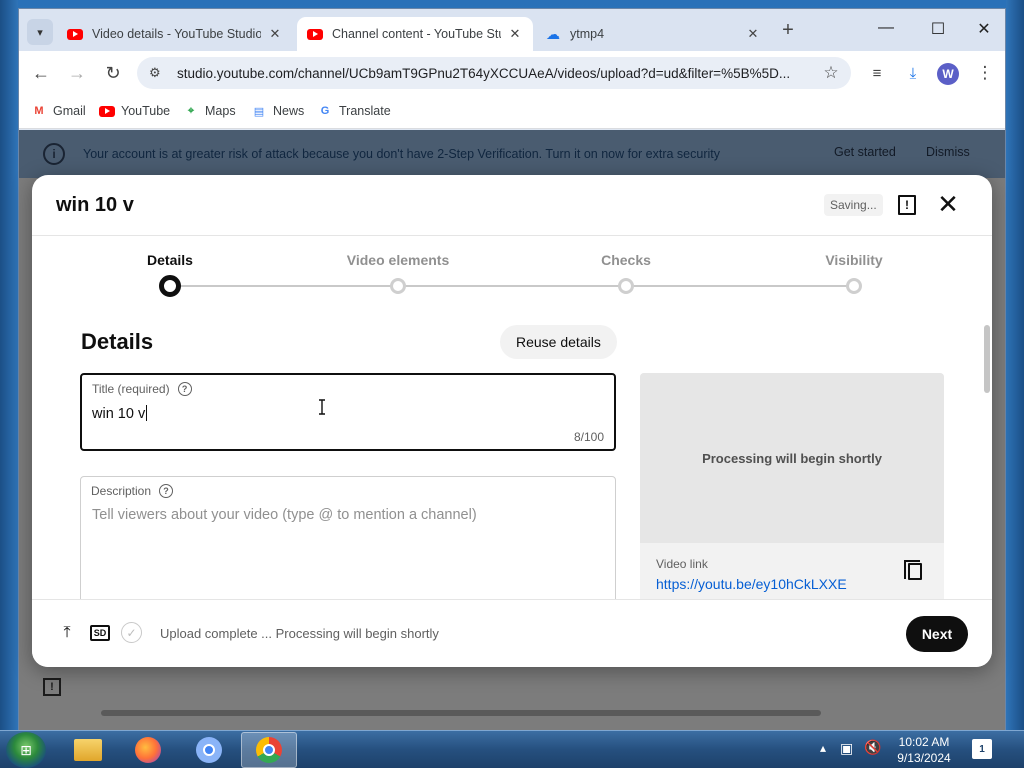 The width and height of the screenshot is (1024, 768). What do you see at coordinates (113, 73) in the screenshot?
I see `reload-icon: ↻` at bounding box center [113, 73].